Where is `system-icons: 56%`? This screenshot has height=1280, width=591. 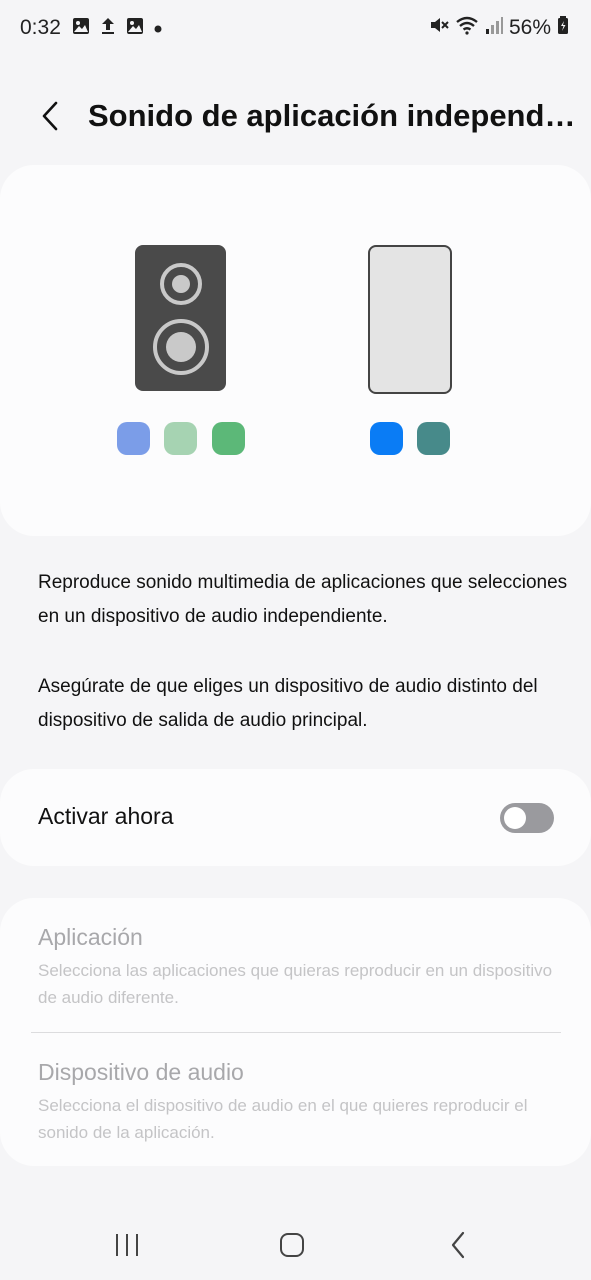 system-icons: 56% is located at coordinates (499, 27).